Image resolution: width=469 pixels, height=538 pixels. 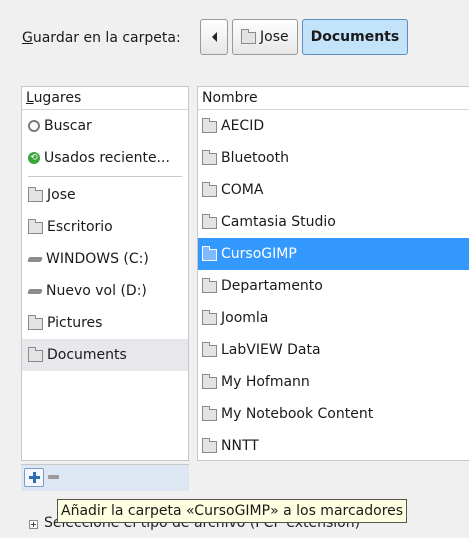 What do you see at coordinates (265, 37) in the screenshot?
I see `path-button-jose: Jose` at bounding box center [265, 37].